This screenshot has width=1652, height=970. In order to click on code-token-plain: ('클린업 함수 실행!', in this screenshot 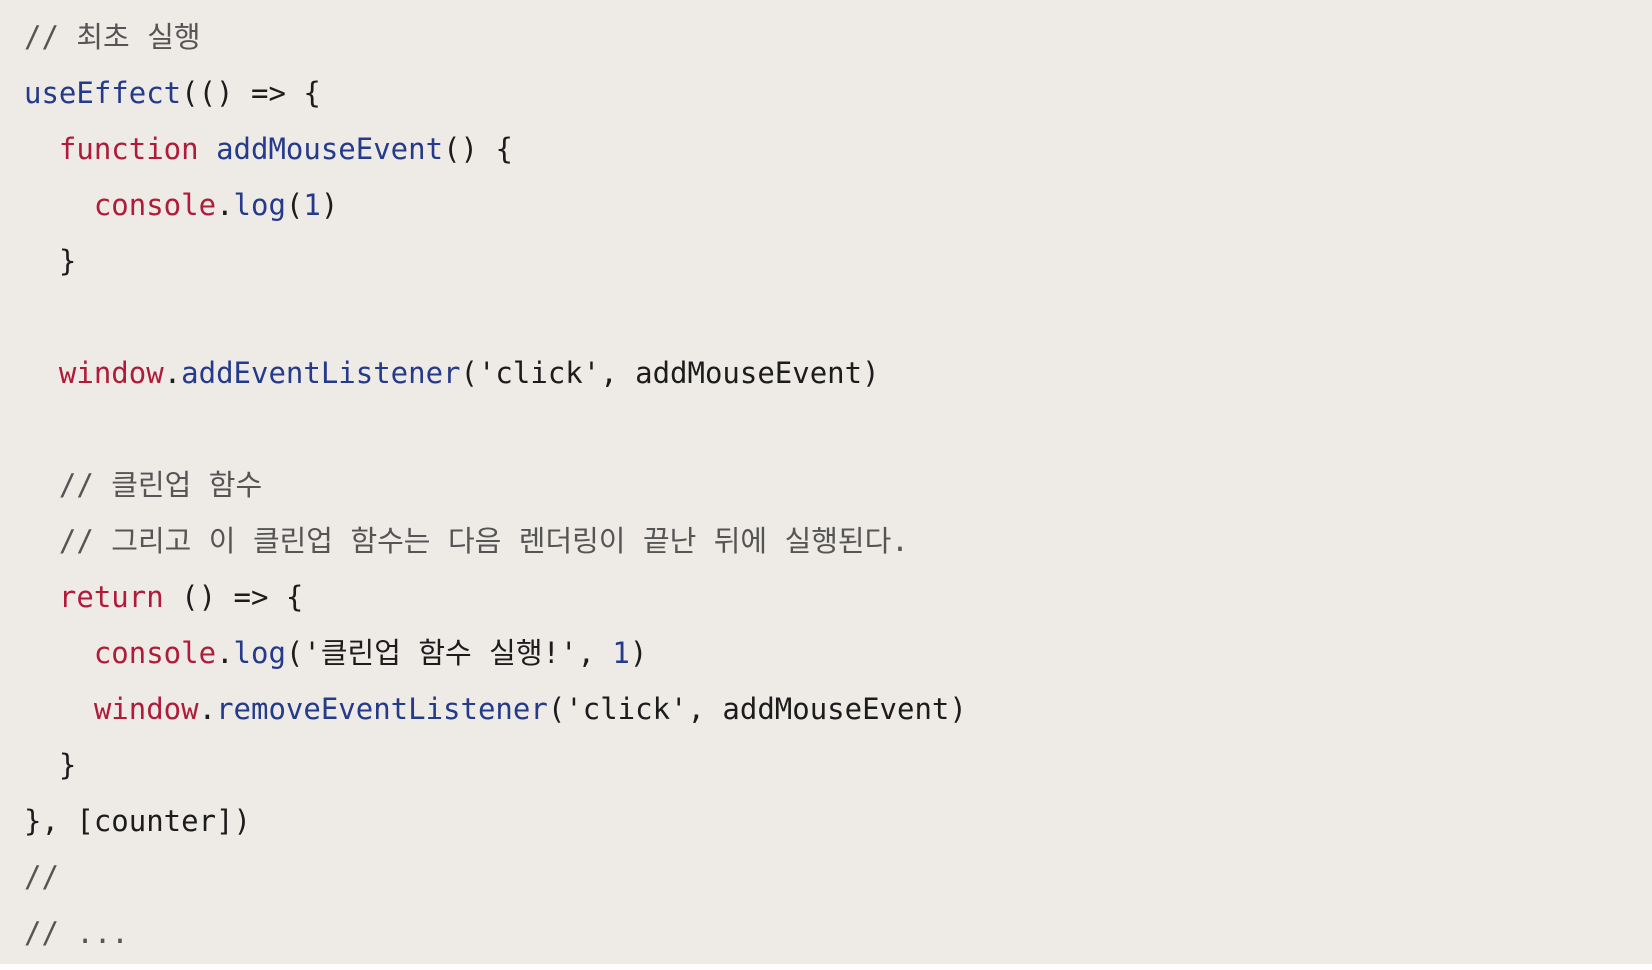, I will do `click(449, 653)`.